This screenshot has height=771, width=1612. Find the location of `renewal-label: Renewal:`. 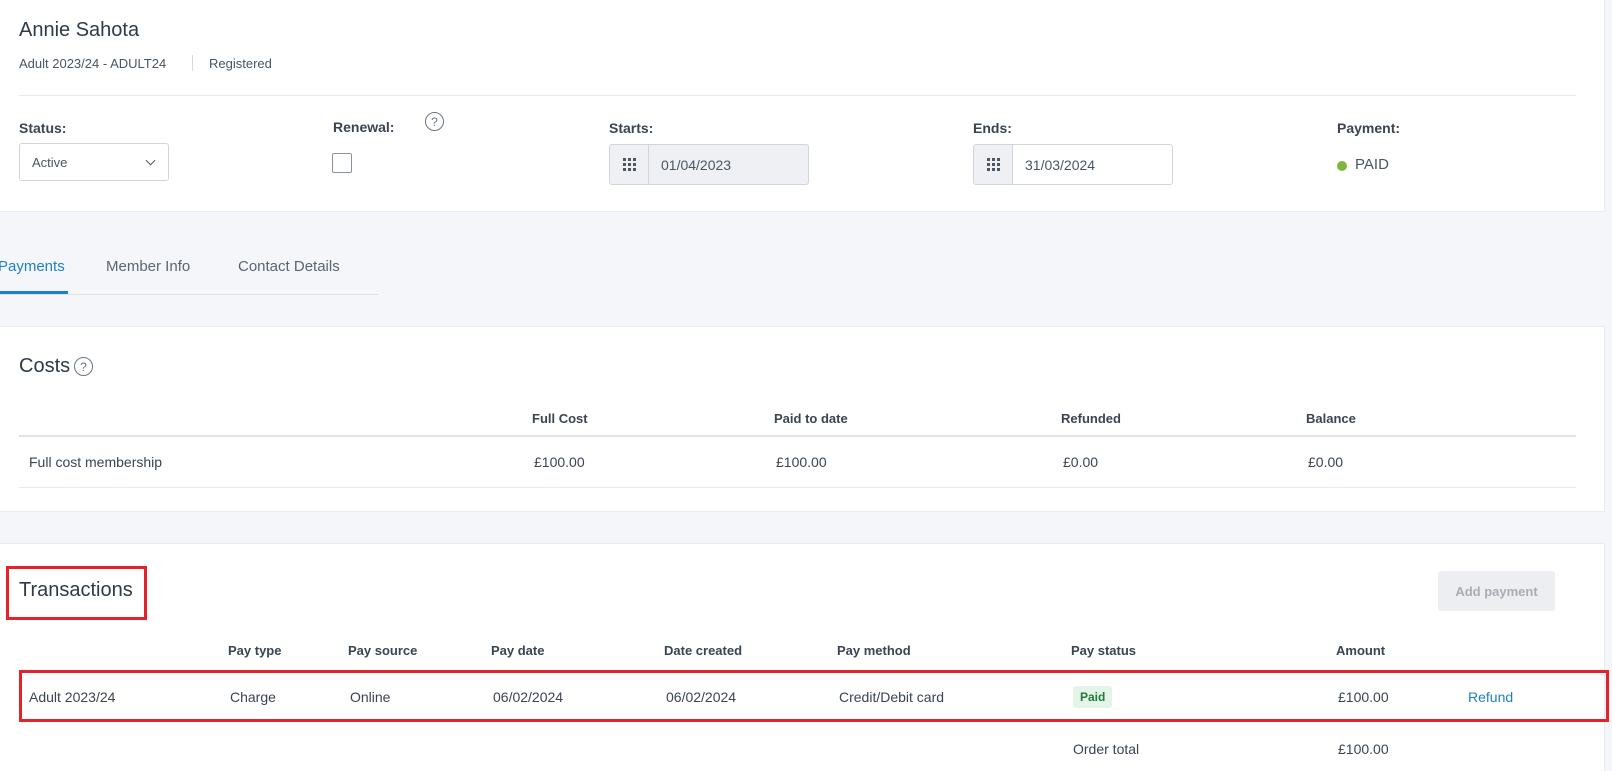

renewal-label: Renewal: is located at coordinates (364, 127).